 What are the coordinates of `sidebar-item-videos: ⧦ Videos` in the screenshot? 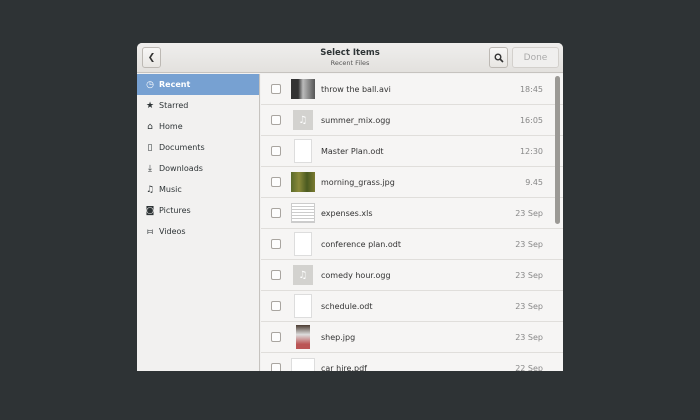 It's located at (198, 231).